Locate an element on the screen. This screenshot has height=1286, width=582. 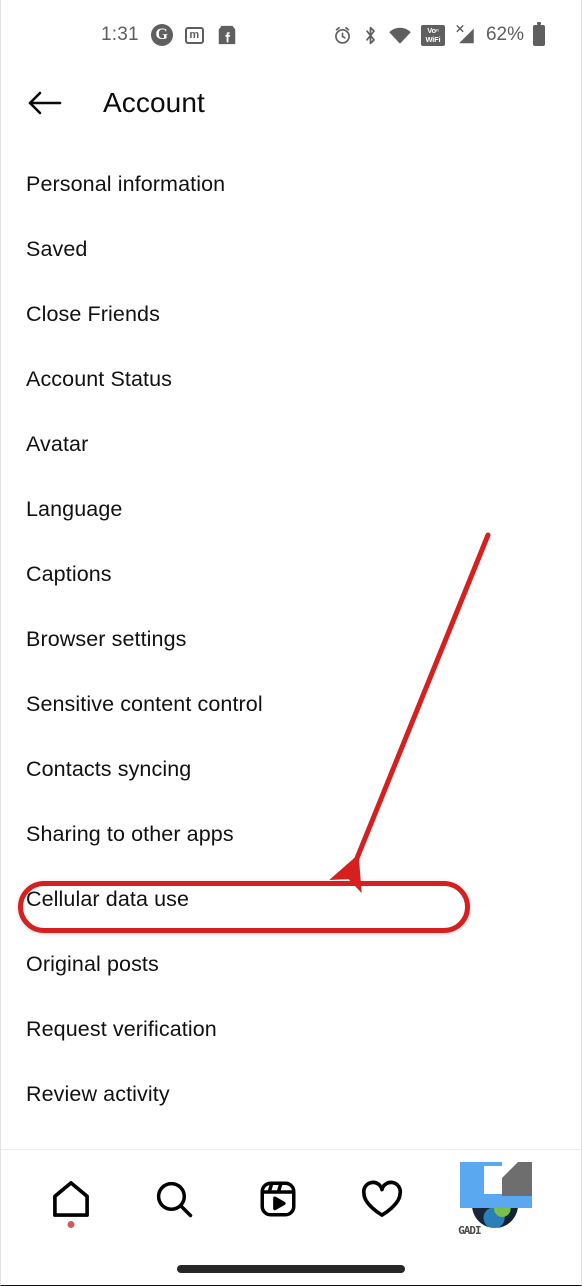
list-item-label: Request verification is located at coordinates (121, 1029).